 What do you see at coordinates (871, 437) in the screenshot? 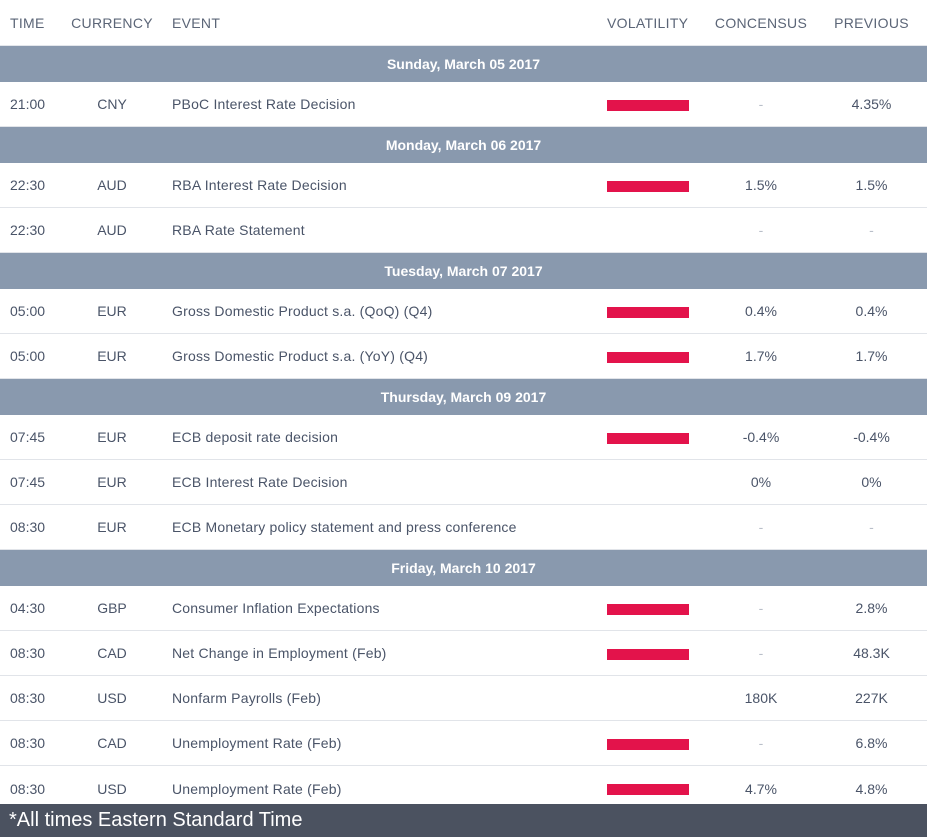
I see `cell-previous: -0.4%` at bounding box center [871, 437].